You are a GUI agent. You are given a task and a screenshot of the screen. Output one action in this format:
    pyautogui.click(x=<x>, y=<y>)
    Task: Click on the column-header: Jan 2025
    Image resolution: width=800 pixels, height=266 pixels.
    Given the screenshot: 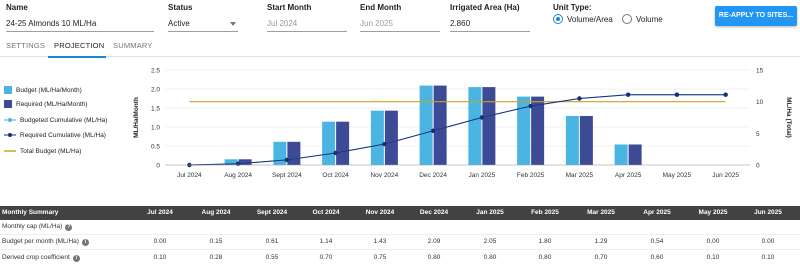 What is the action you would take?
    pyautogui.click(x=490, y=212)
    